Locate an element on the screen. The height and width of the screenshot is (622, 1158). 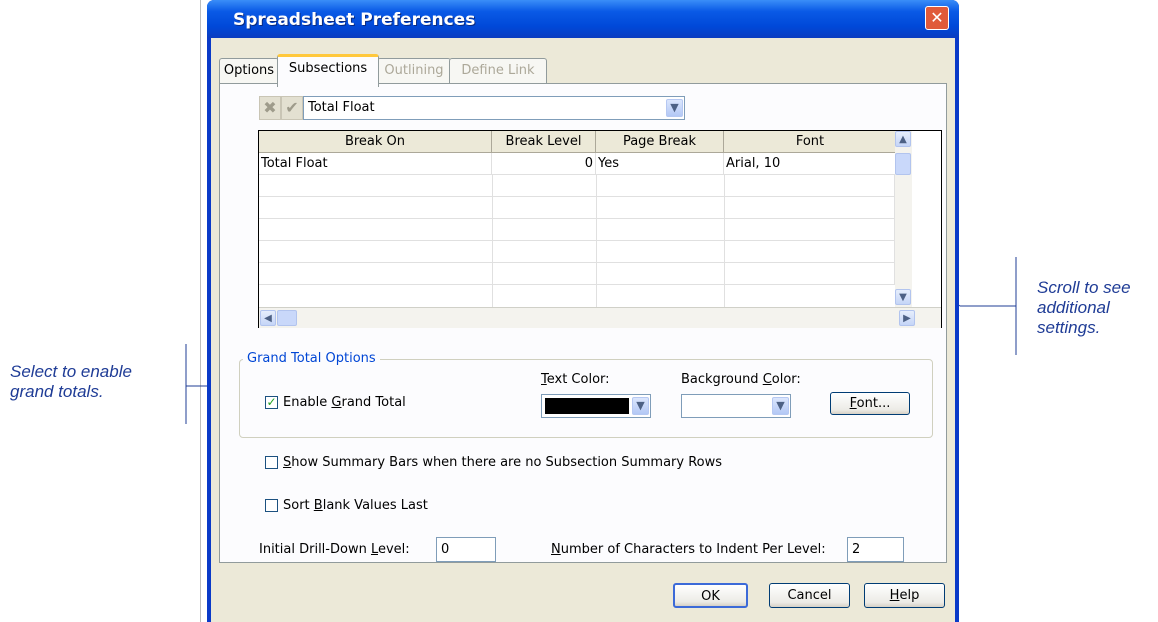
close-button: ✕ is located at coordinates (937, 18).